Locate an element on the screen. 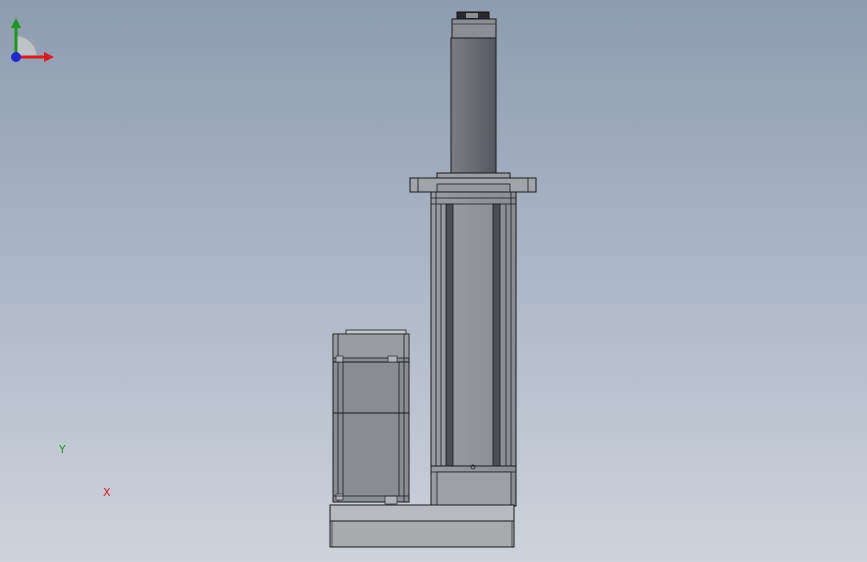 This screenshot has height=562, width=867. x-axis-label: X is located at coordinates (107, 492).